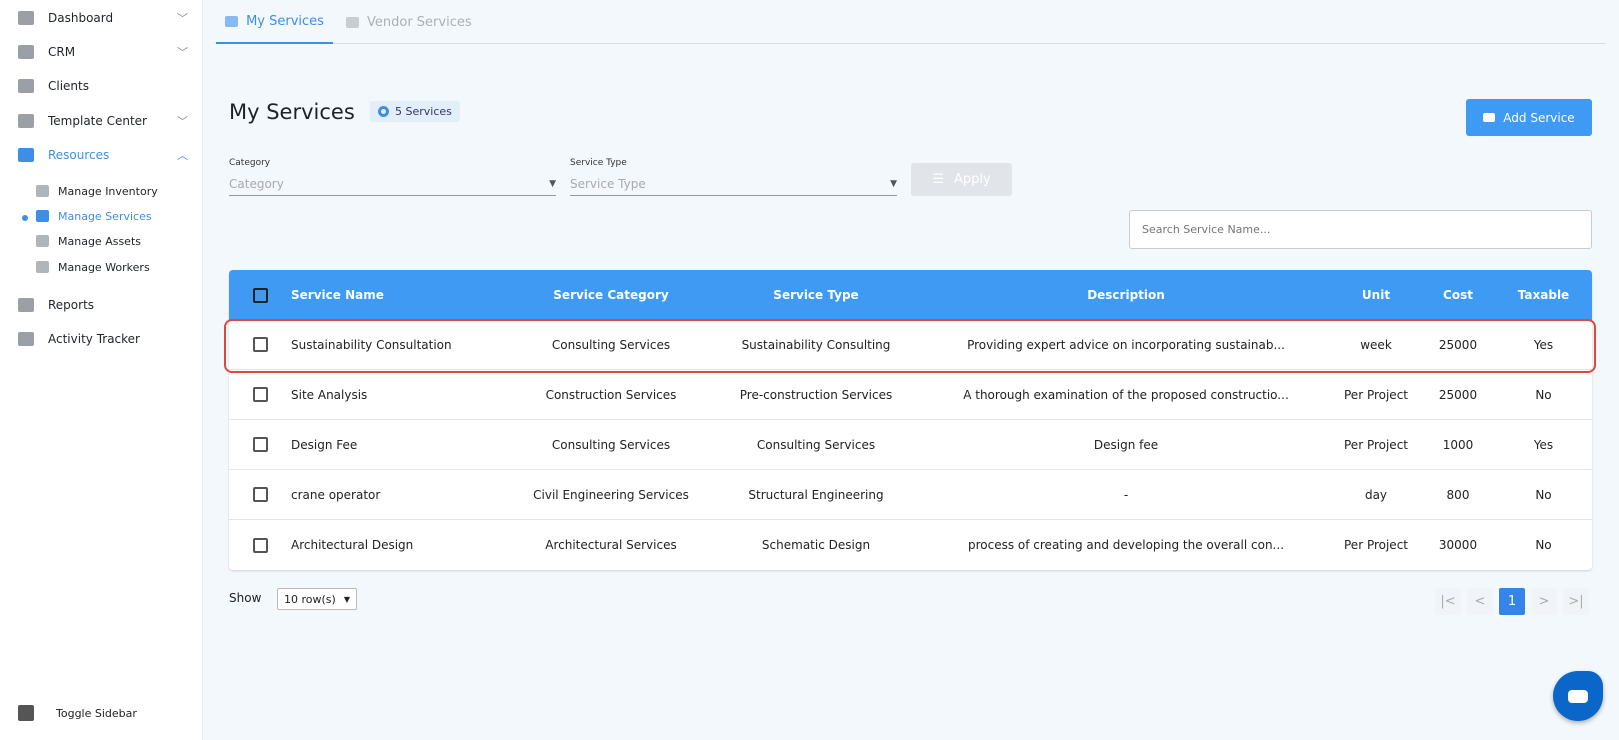  I want to click on next-page-button: >, so click(1544, 601).